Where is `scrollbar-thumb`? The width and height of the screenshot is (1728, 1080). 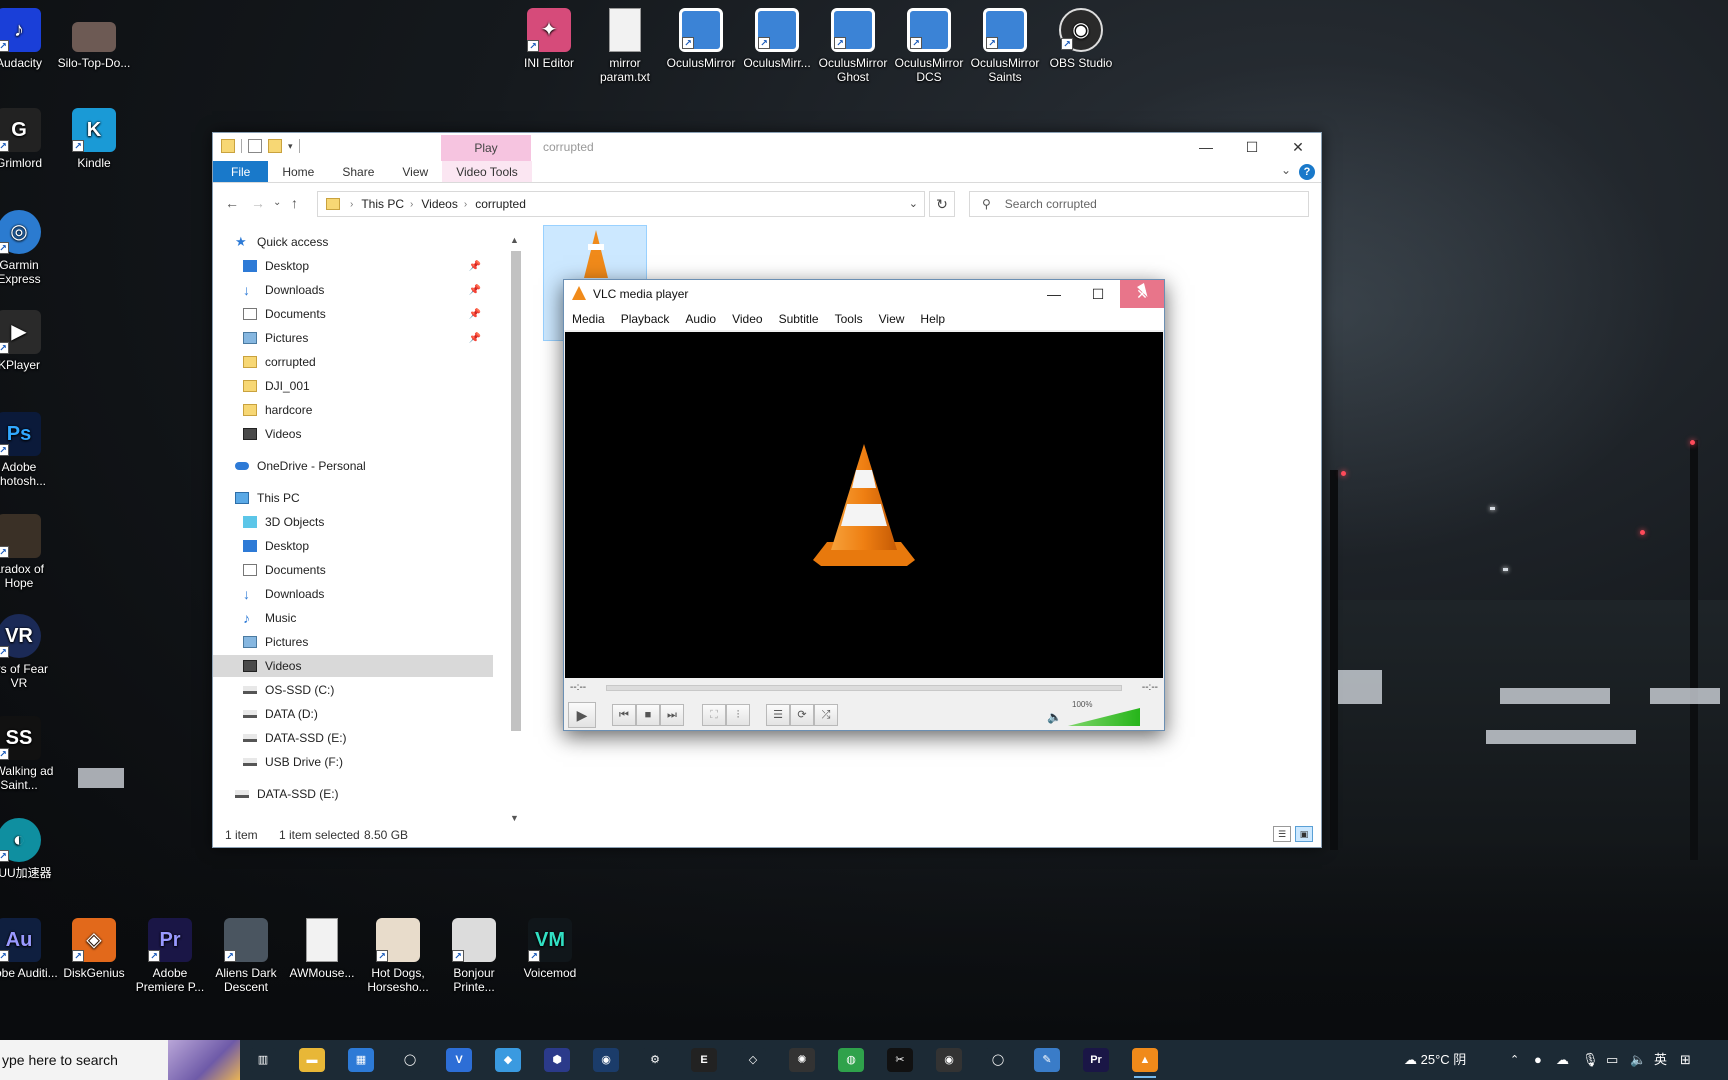 scrollbar-thumb is located at coordinates (516, 491).